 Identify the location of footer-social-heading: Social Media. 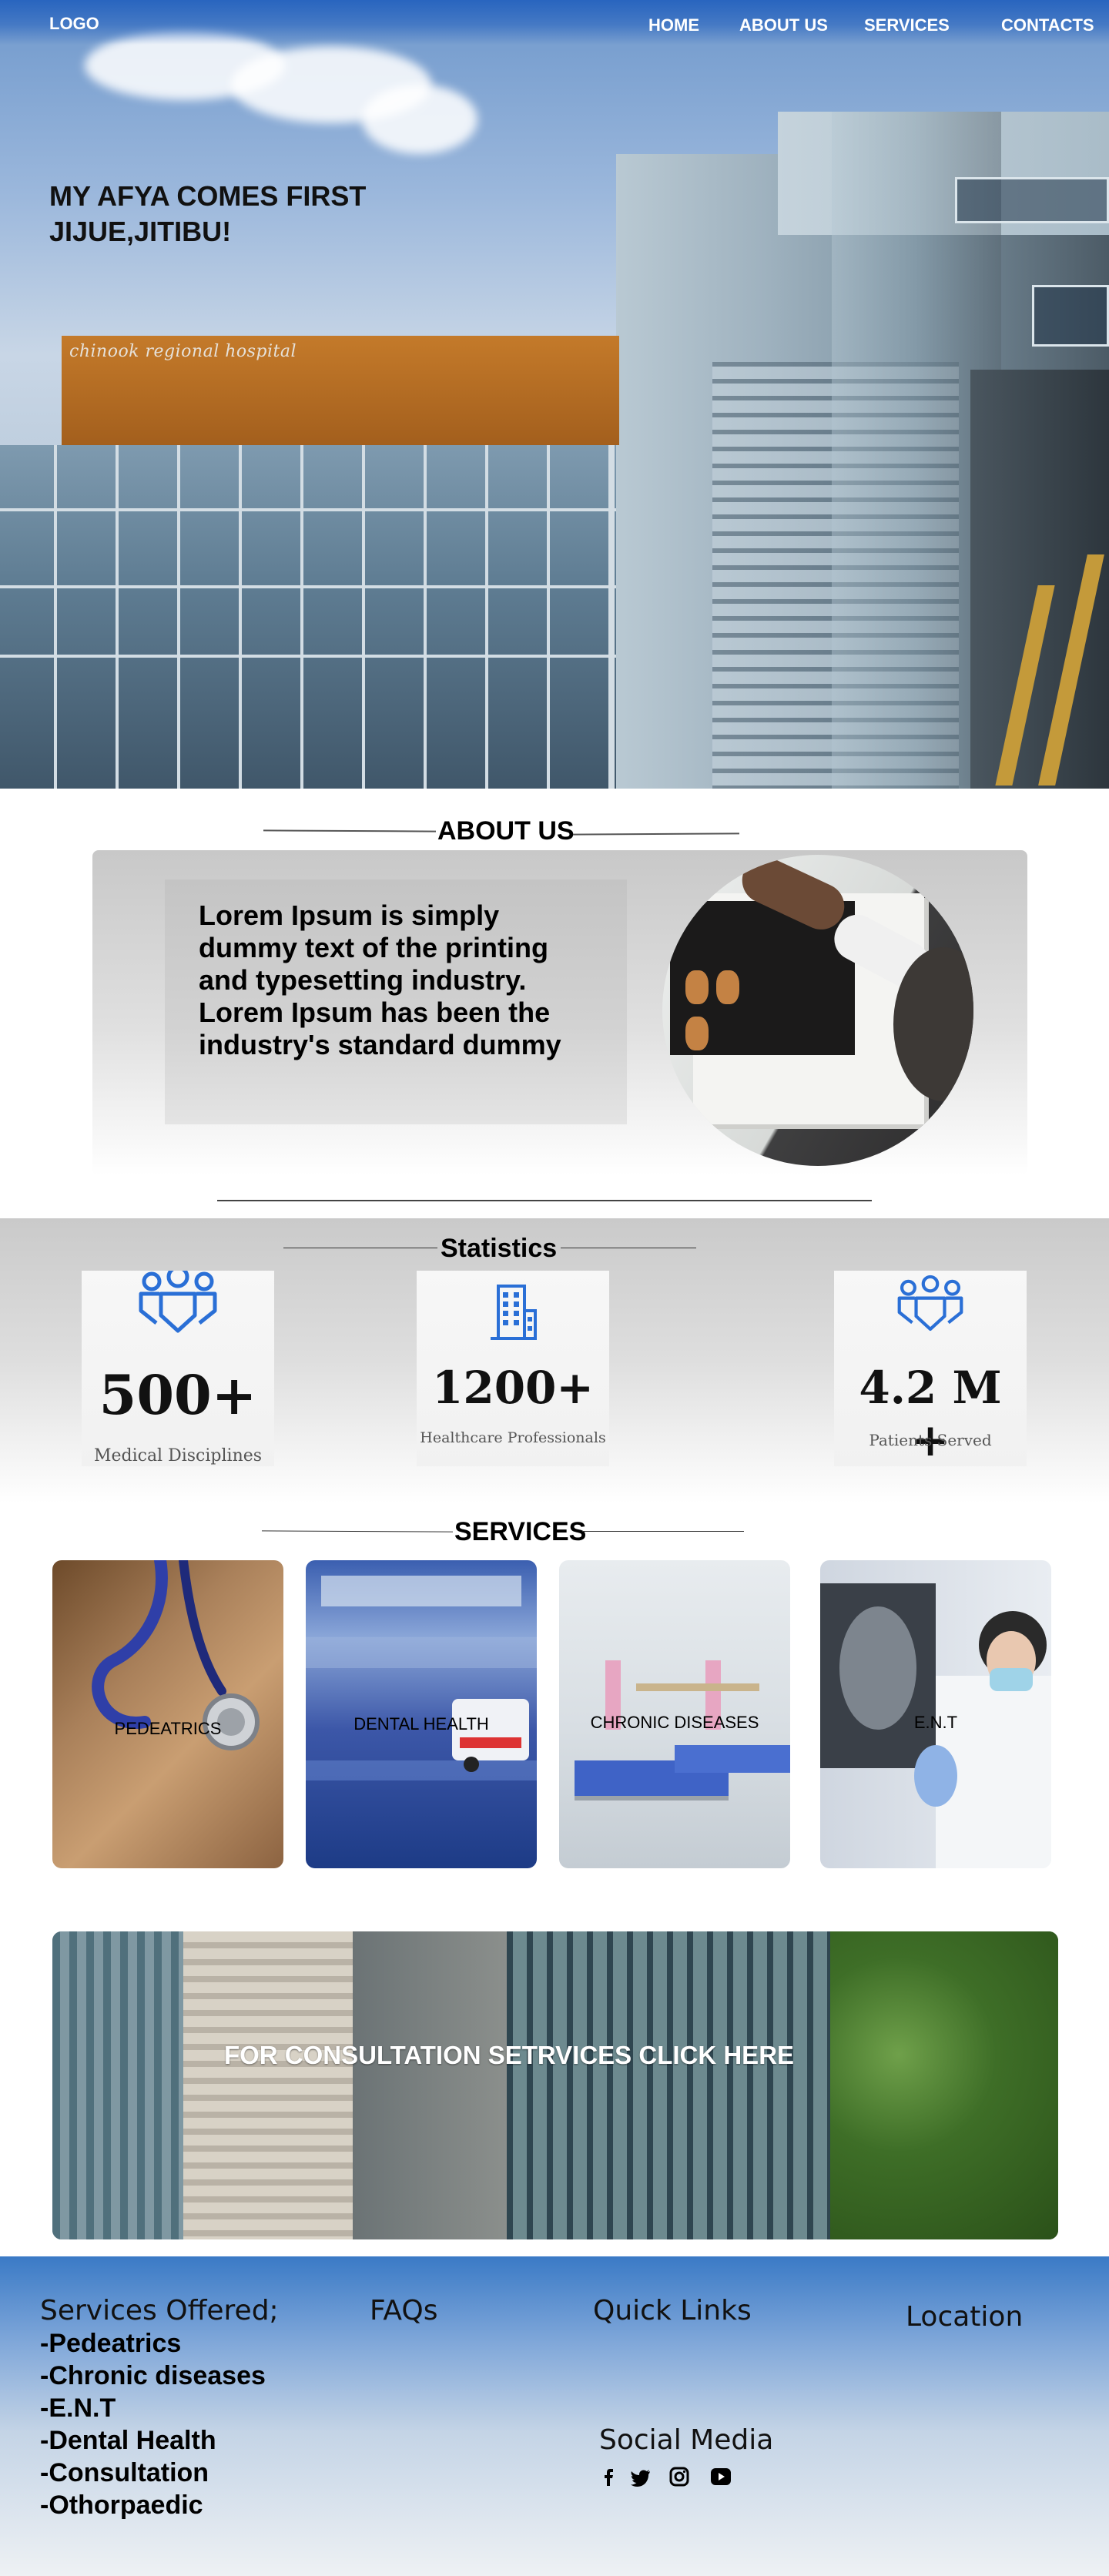
(686, 2440).